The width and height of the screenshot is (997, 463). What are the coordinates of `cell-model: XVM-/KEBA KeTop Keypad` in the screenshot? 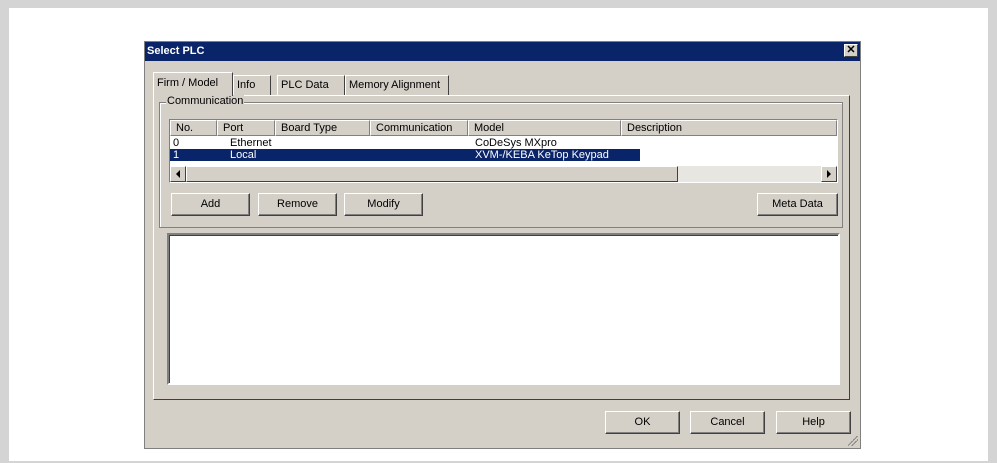 It's located at (542, 155).